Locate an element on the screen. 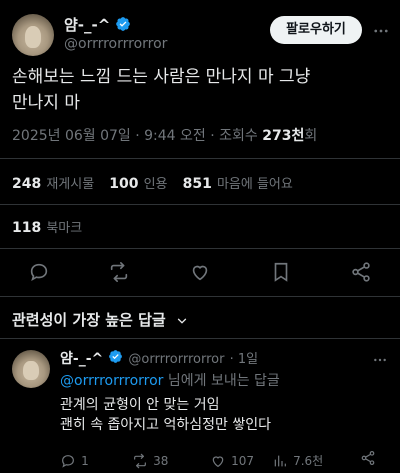 The height and width of the screenshot is (473, 400). reply-reply-action: 1 is located at coordinates (74, 459).